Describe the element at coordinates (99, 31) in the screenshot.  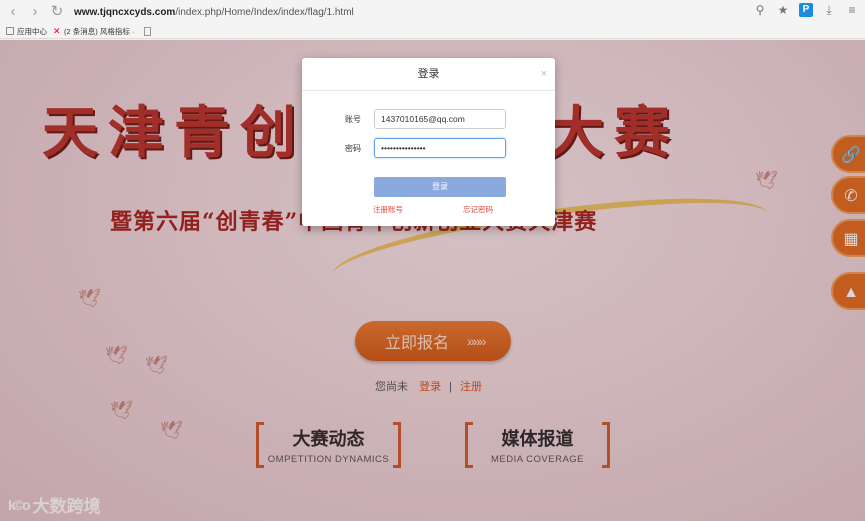
I see `bookmark-label: (2 条消息) 风格指标 ·` at that location.